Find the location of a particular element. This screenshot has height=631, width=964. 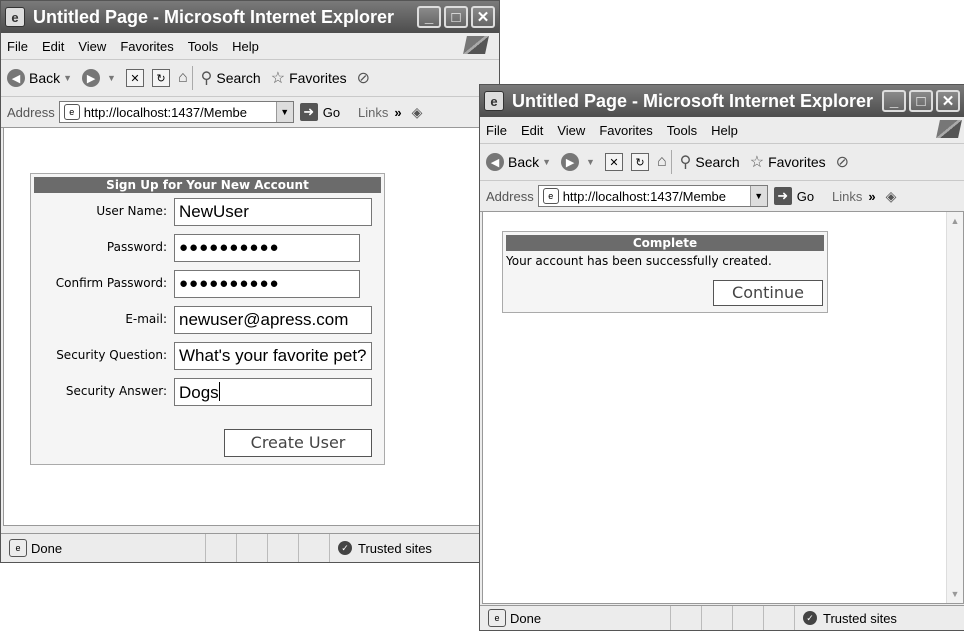

wizard-title: Sign Up for Your New Account is located at coordinates (207, 185).